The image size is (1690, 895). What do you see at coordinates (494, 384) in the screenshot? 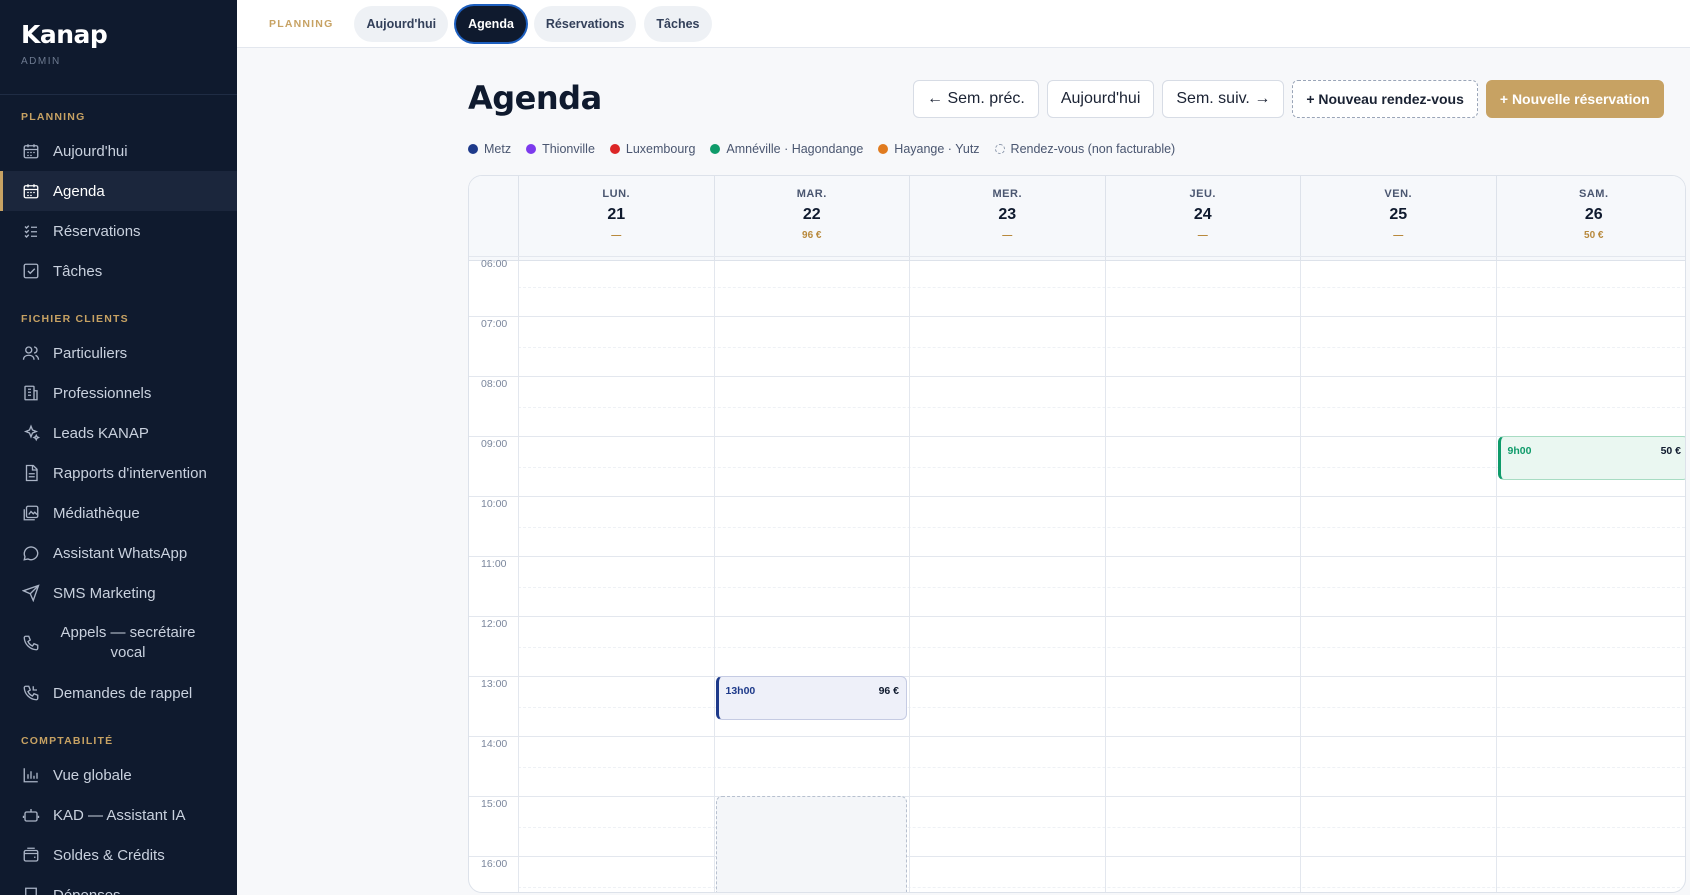
I see `hour-label: 08:00` at bounding box center [494, 384].